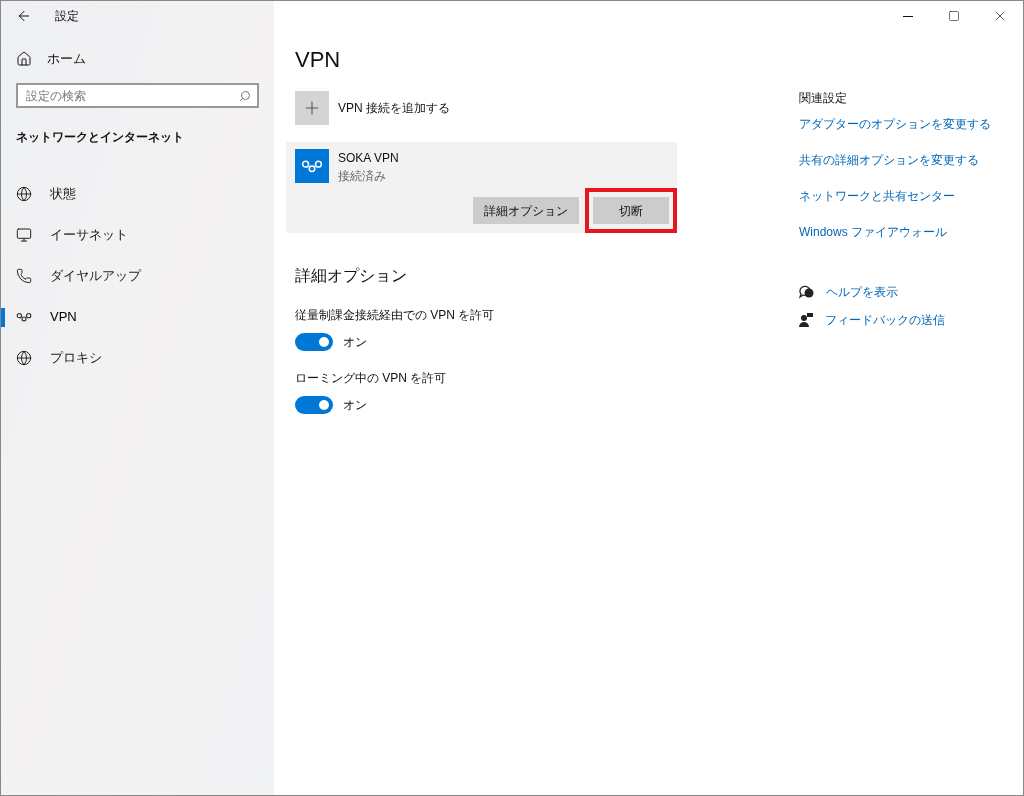 The width and height of the screenshot is (1024, 796). Describe the element at coordinates (873, 232) in the screenshot. I see `related-link: Windows ファイアウォール` at that location.